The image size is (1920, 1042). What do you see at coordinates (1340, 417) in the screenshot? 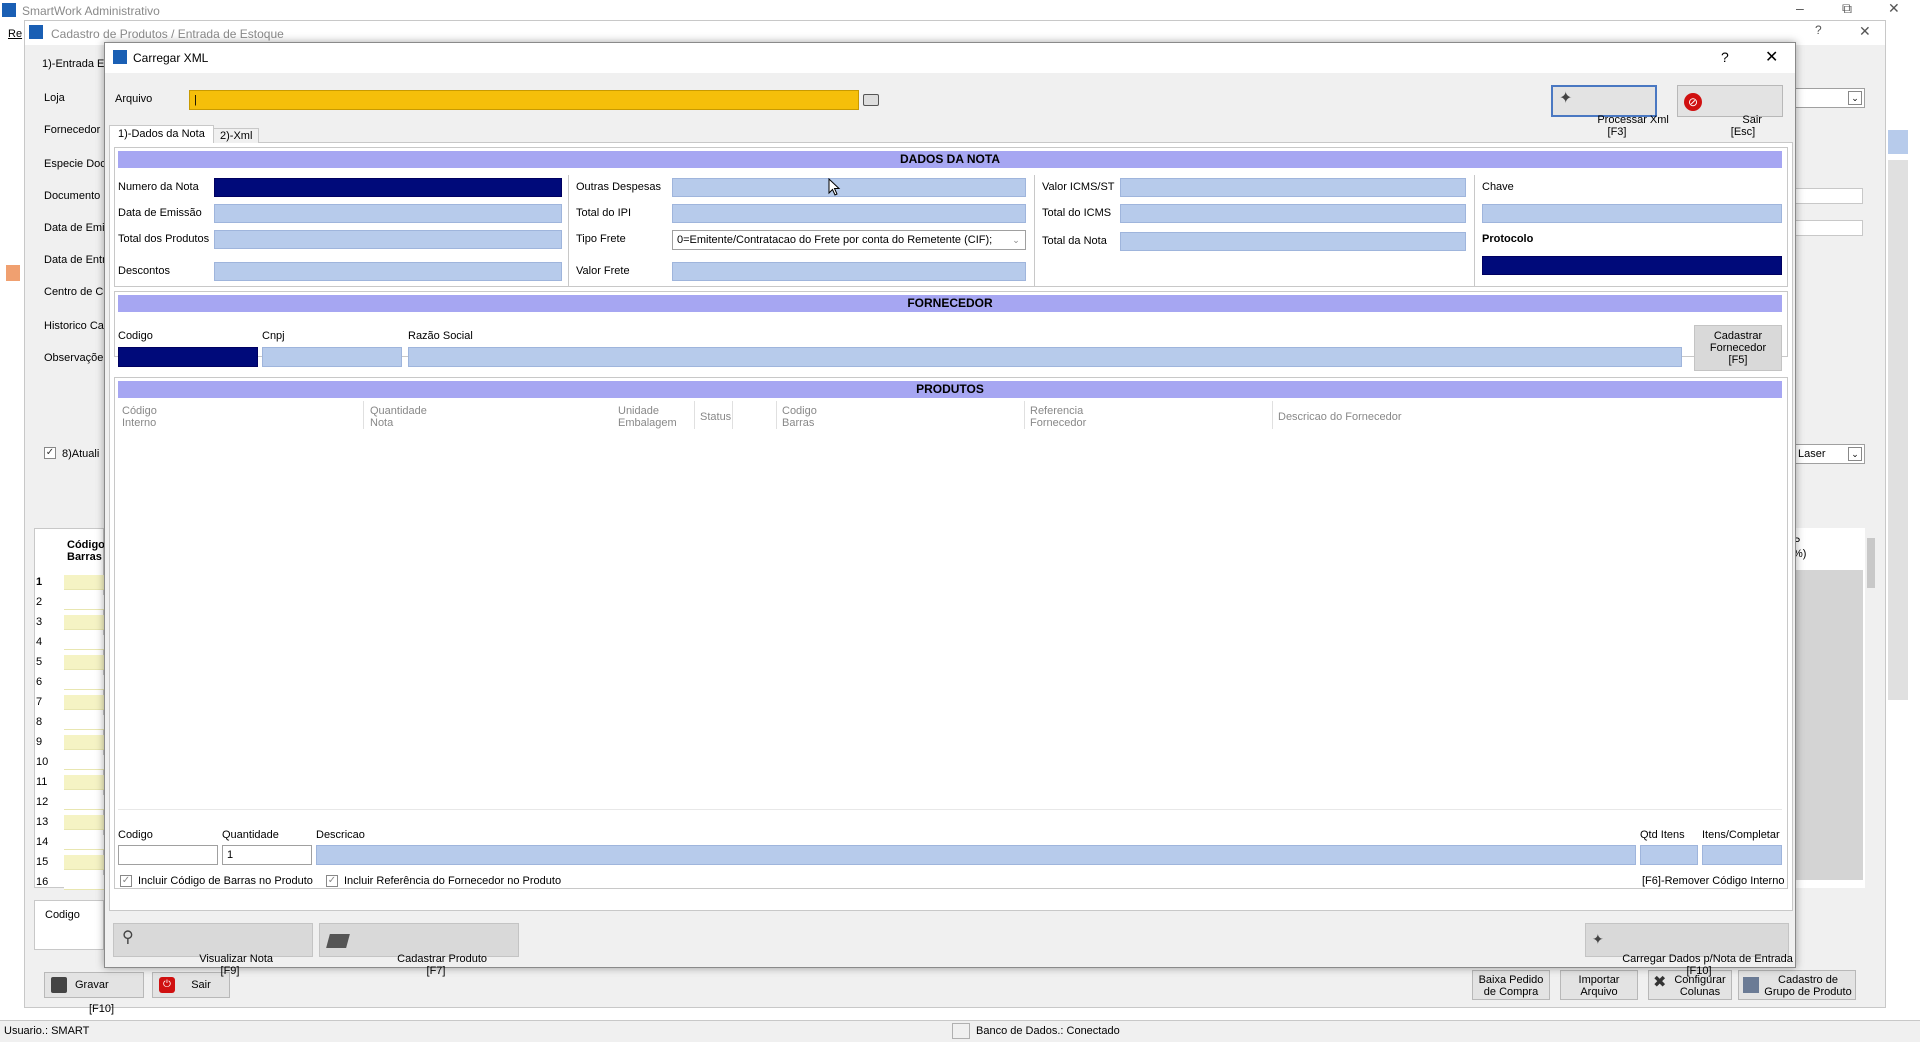
I see `col-descricao-fornecedor: Descricao do Fornecedor` at bounding box center [1340, 417].